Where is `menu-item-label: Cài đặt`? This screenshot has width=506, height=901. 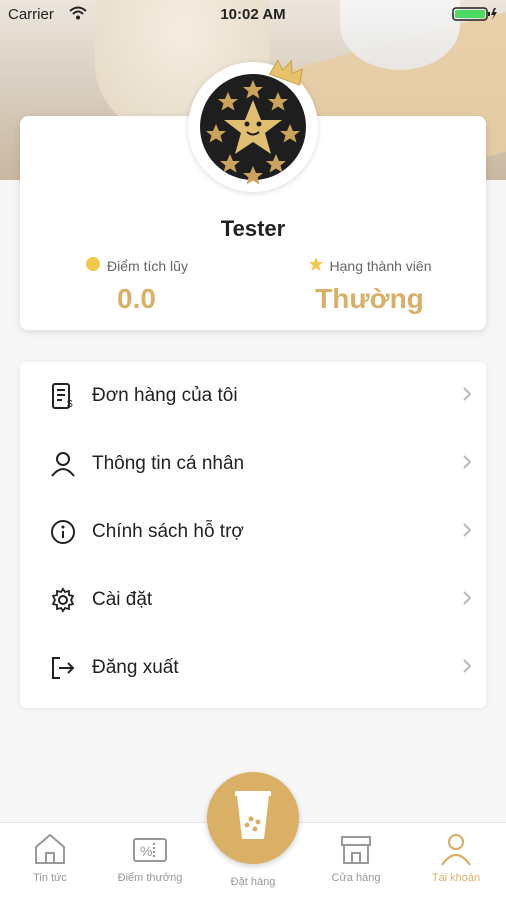 menu-item-label: Cài đặt is located at coordinates (122, 599).